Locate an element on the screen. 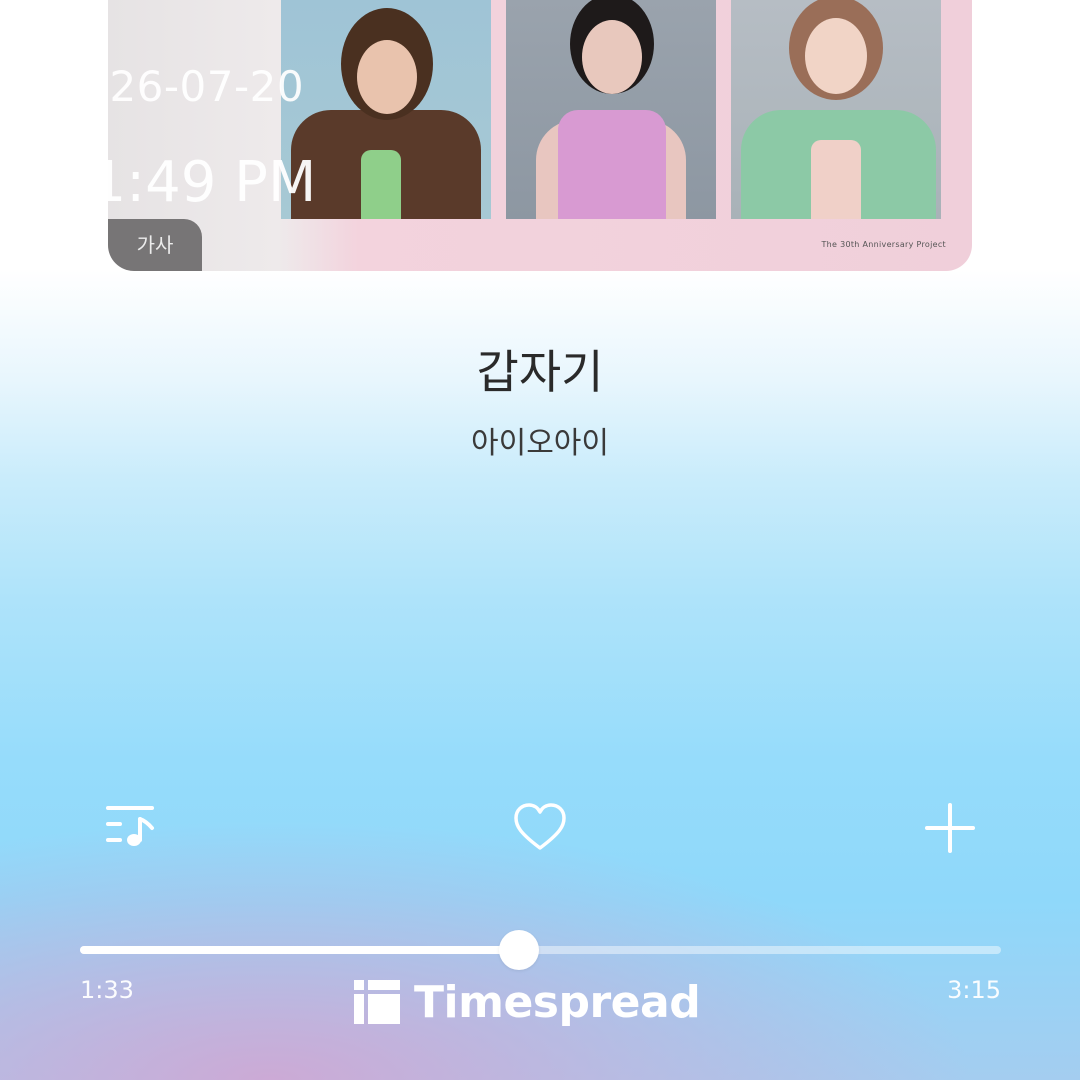 This screenshot has height=1080, width=1080. lyrics-button: 가사 is located at coordinates (155, 245).